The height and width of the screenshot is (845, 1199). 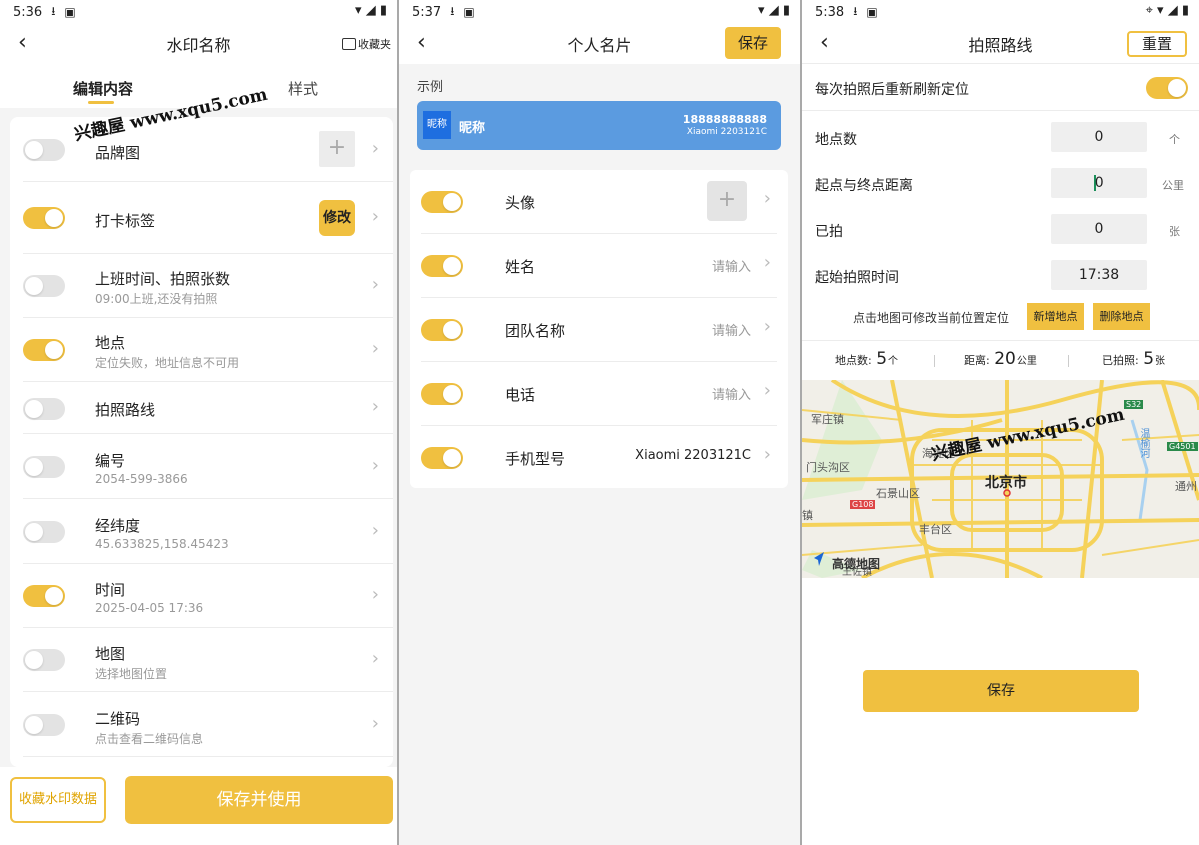 What do you see at coordinates (208, 660) in the screenshot?
I see `list-item-map: 地图 选择地图位置 ›` at bounding box center [208, 660].